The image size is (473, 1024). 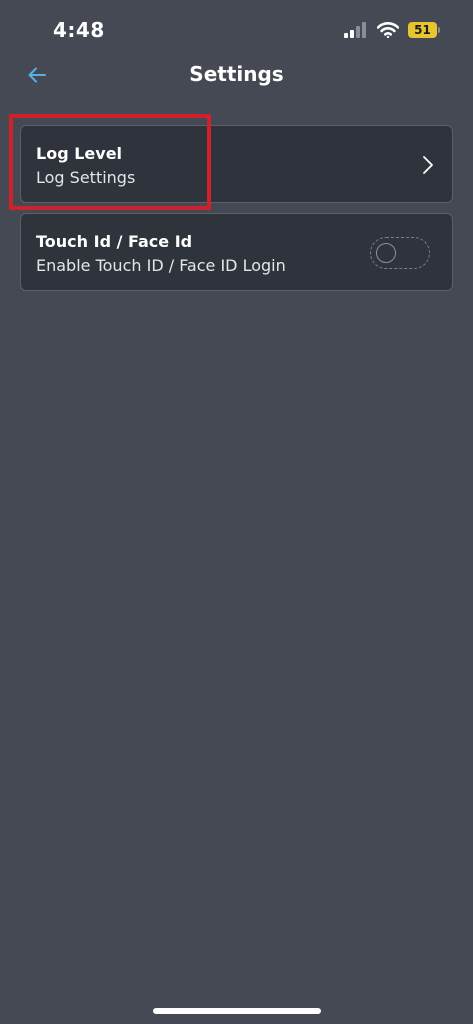 What do you see at coordinates (386, 253) in the screenshot?
I see `toggle-knob` at bounding box center [386, 253].